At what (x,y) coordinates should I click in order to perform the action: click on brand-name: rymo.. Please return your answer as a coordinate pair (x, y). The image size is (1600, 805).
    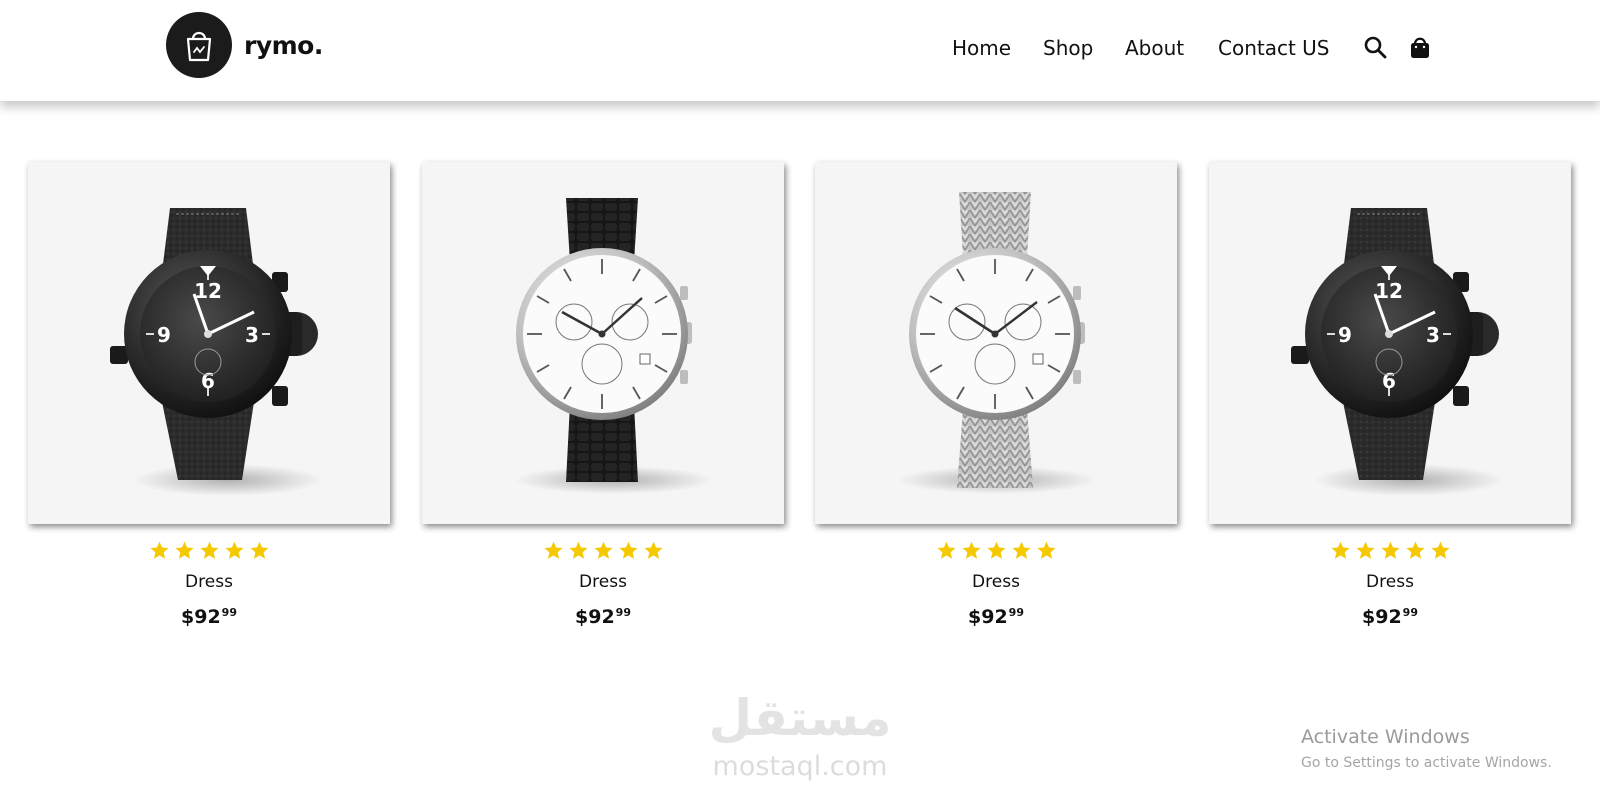
    Looking at the image, I should click on (283, 45).